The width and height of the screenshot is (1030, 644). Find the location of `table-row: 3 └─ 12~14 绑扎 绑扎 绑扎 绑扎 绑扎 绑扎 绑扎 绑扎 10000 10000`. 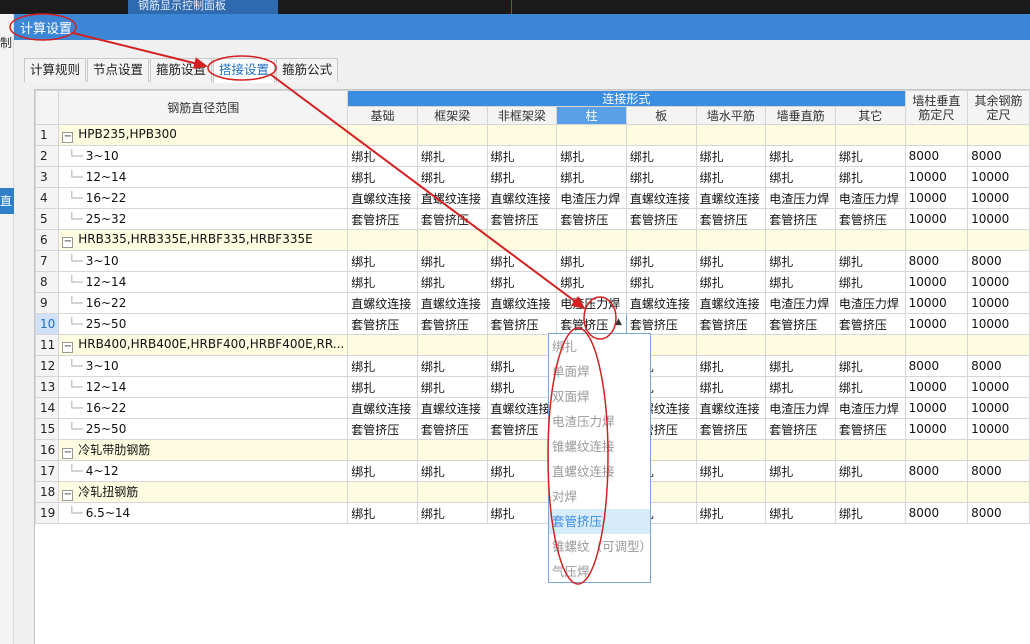

table-row: 3 └─ 12~14 绑扎 绑扎 绑扎 绑扎 绑扎 绑扎 绑扎 绑扎 10000 10000 is located at coordinates (532, 177).